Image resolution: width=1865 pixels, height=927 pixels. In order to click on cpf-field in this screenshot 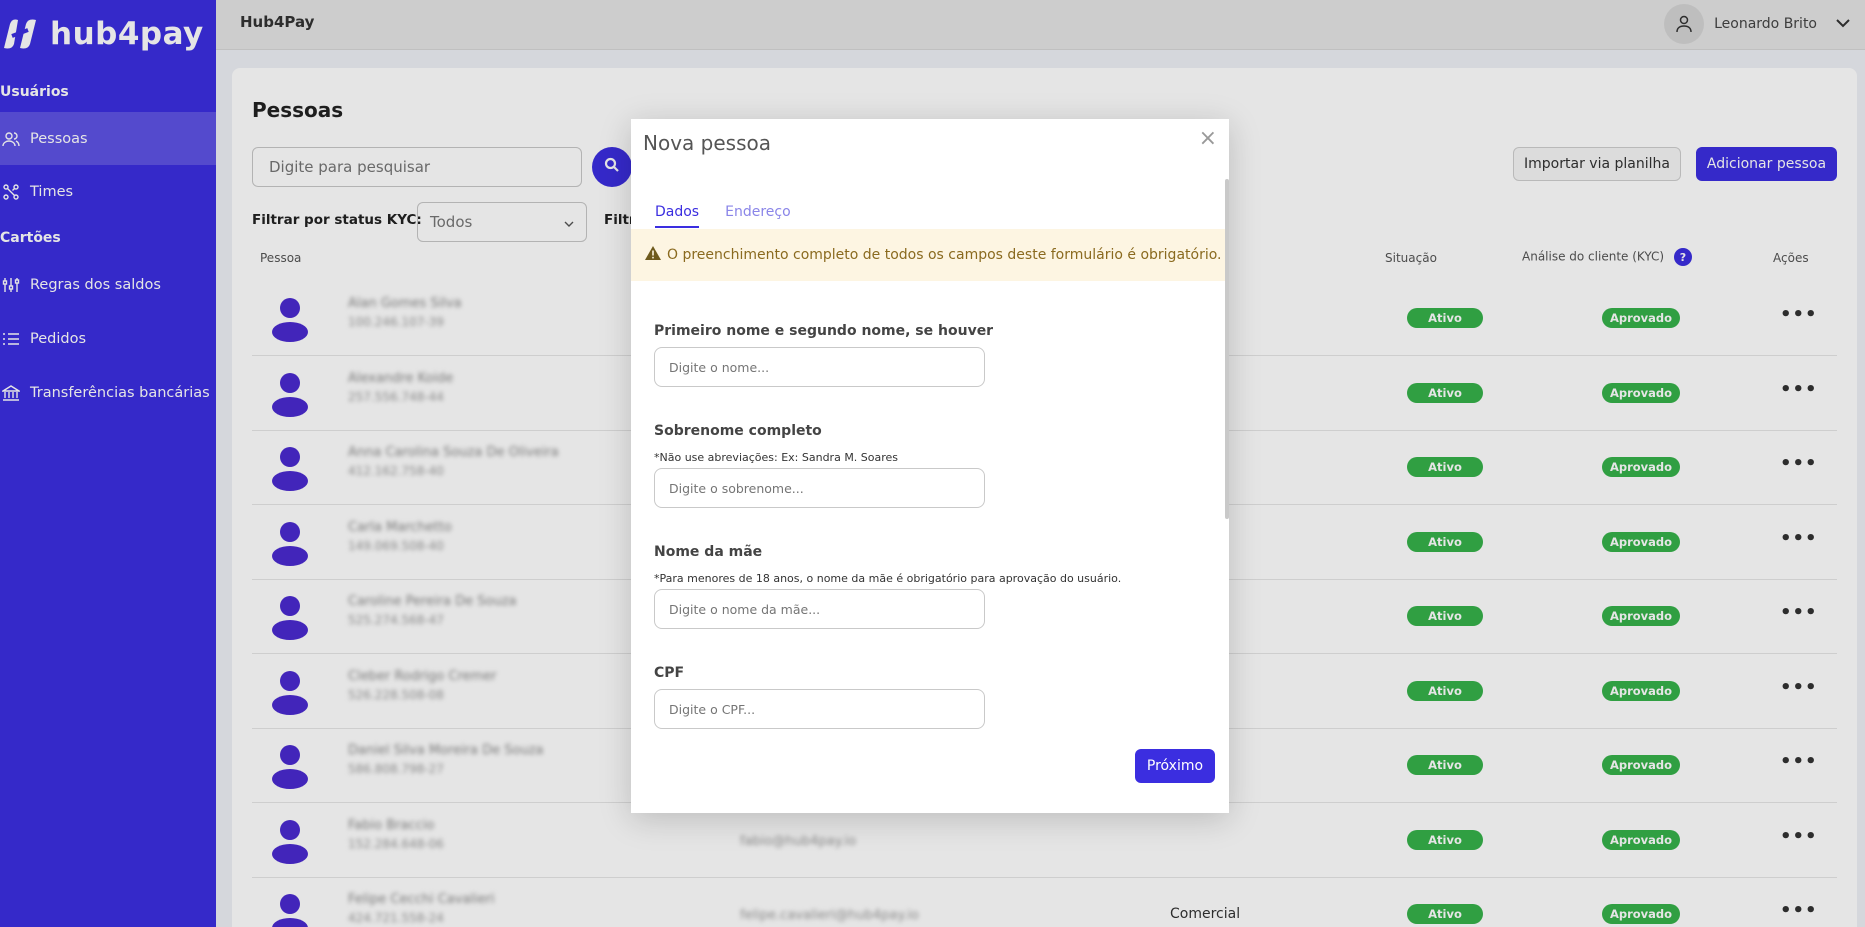, I will do `click(819, 709)`.